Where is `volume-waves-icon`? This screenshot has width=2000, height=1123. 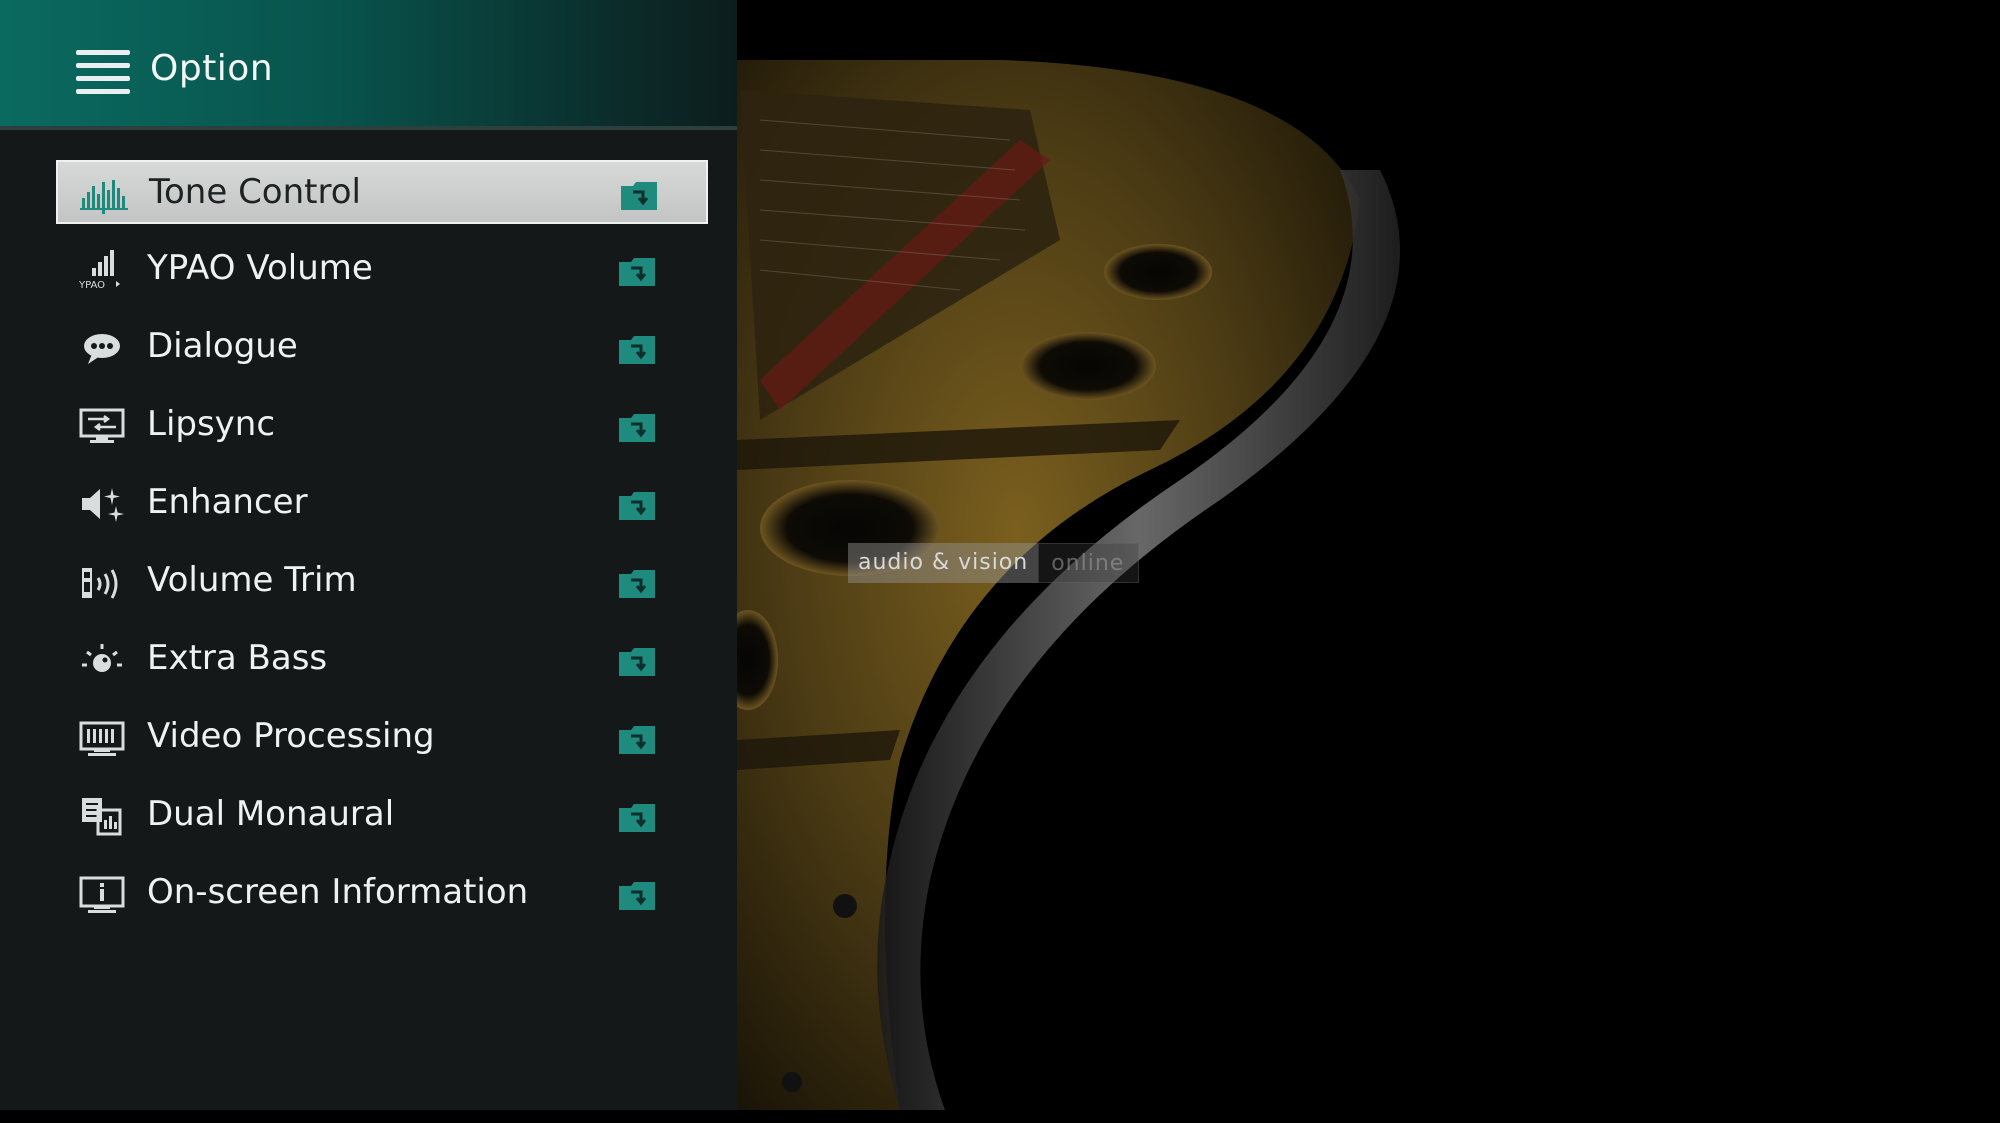 volume-waves-icon is located at coordinates (100, 583).